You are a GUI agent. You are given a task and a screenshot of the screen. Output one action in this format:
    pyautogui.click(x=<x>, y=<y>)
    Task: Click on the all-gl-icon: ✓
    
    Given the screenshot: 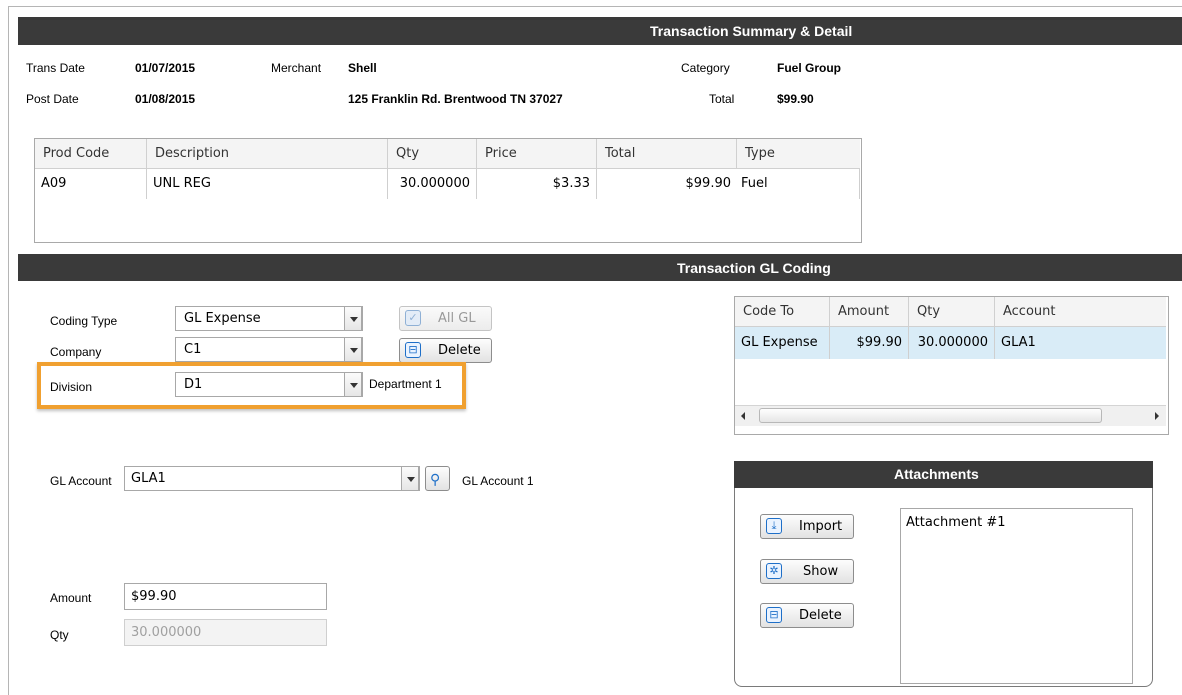 What is the action you would take?
    pyautogui.click(x=413, y=318)
    